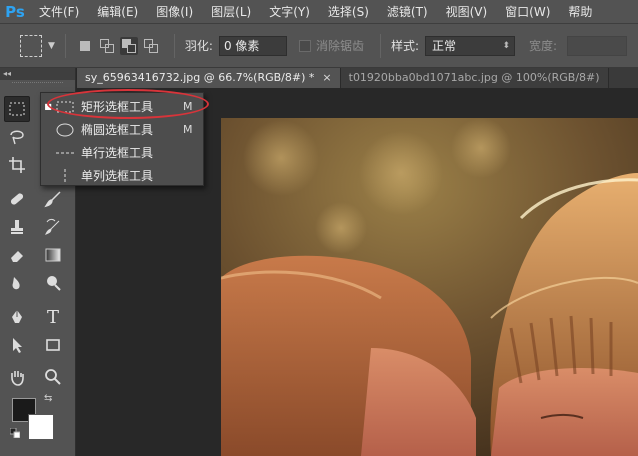  I want to click on pen-tool, so click(17, 317).